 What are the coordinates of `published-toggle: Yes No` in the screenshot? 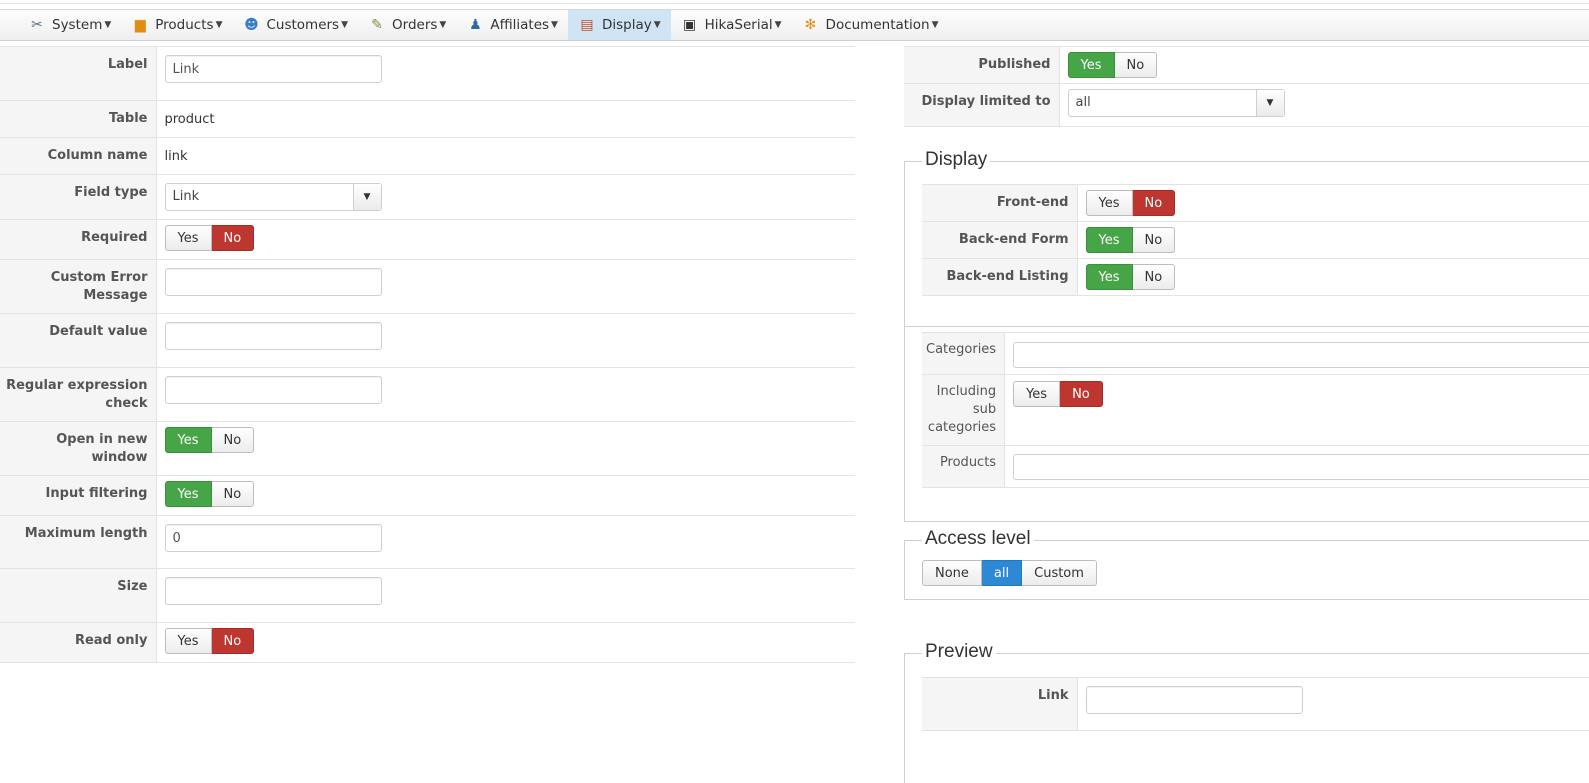 It's located at (1112, 65).